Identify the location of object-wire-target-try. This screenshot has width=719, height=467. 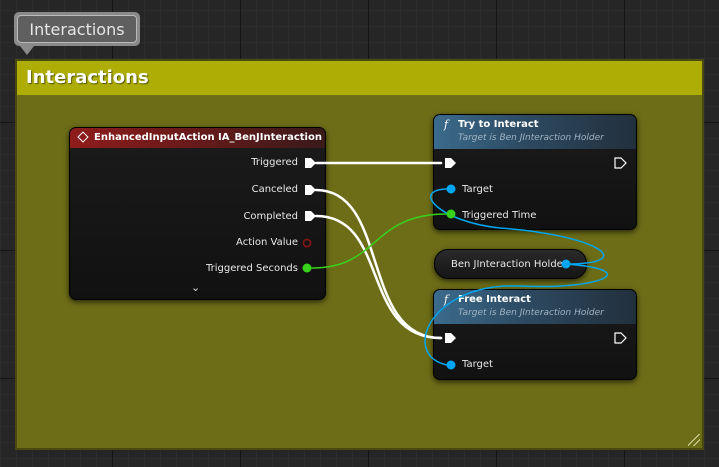
(517, 226).